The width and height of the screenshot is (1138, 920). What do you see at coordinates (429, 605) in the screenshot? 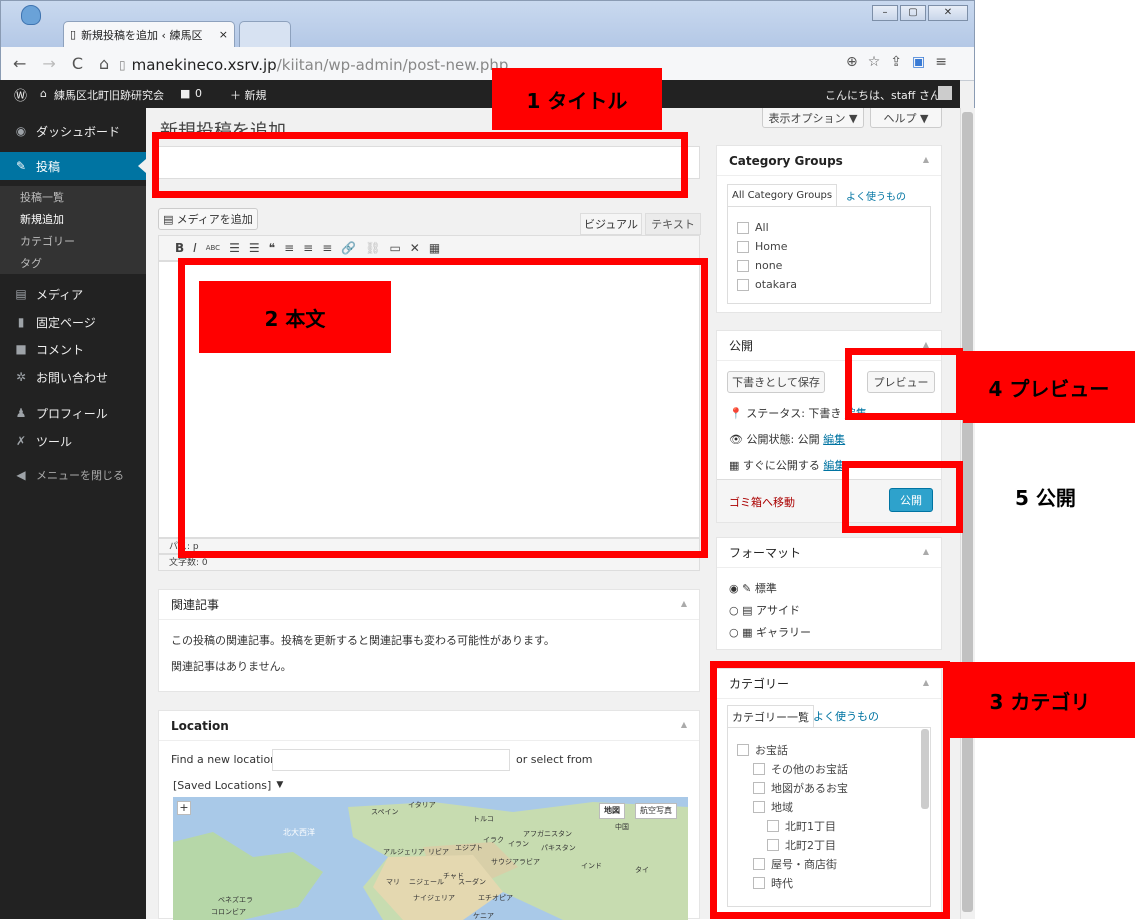
I see `box-header: 関連記事 ▲` at bounding box center [429, 605].